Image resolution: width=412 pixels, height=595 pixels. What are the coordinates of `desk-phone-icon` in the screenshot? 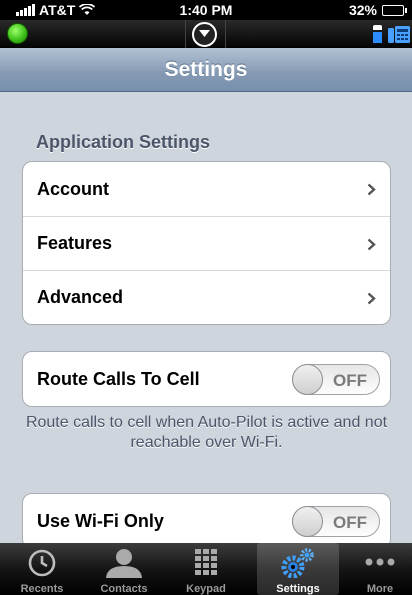 It's located at (399, 34).